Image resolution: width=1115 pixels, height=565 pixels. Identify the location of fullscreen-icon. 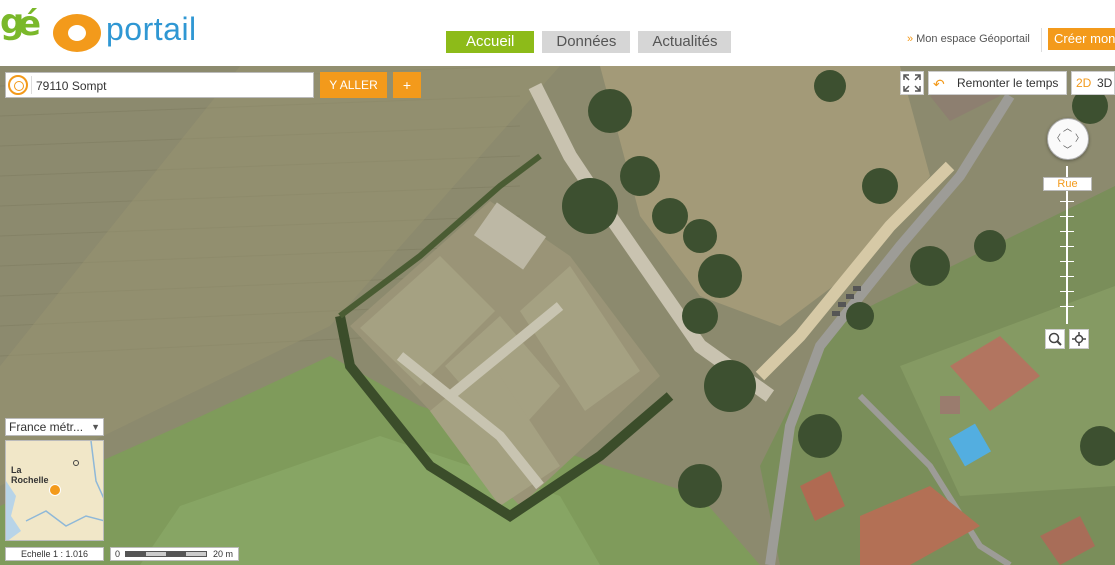
(912, 83).